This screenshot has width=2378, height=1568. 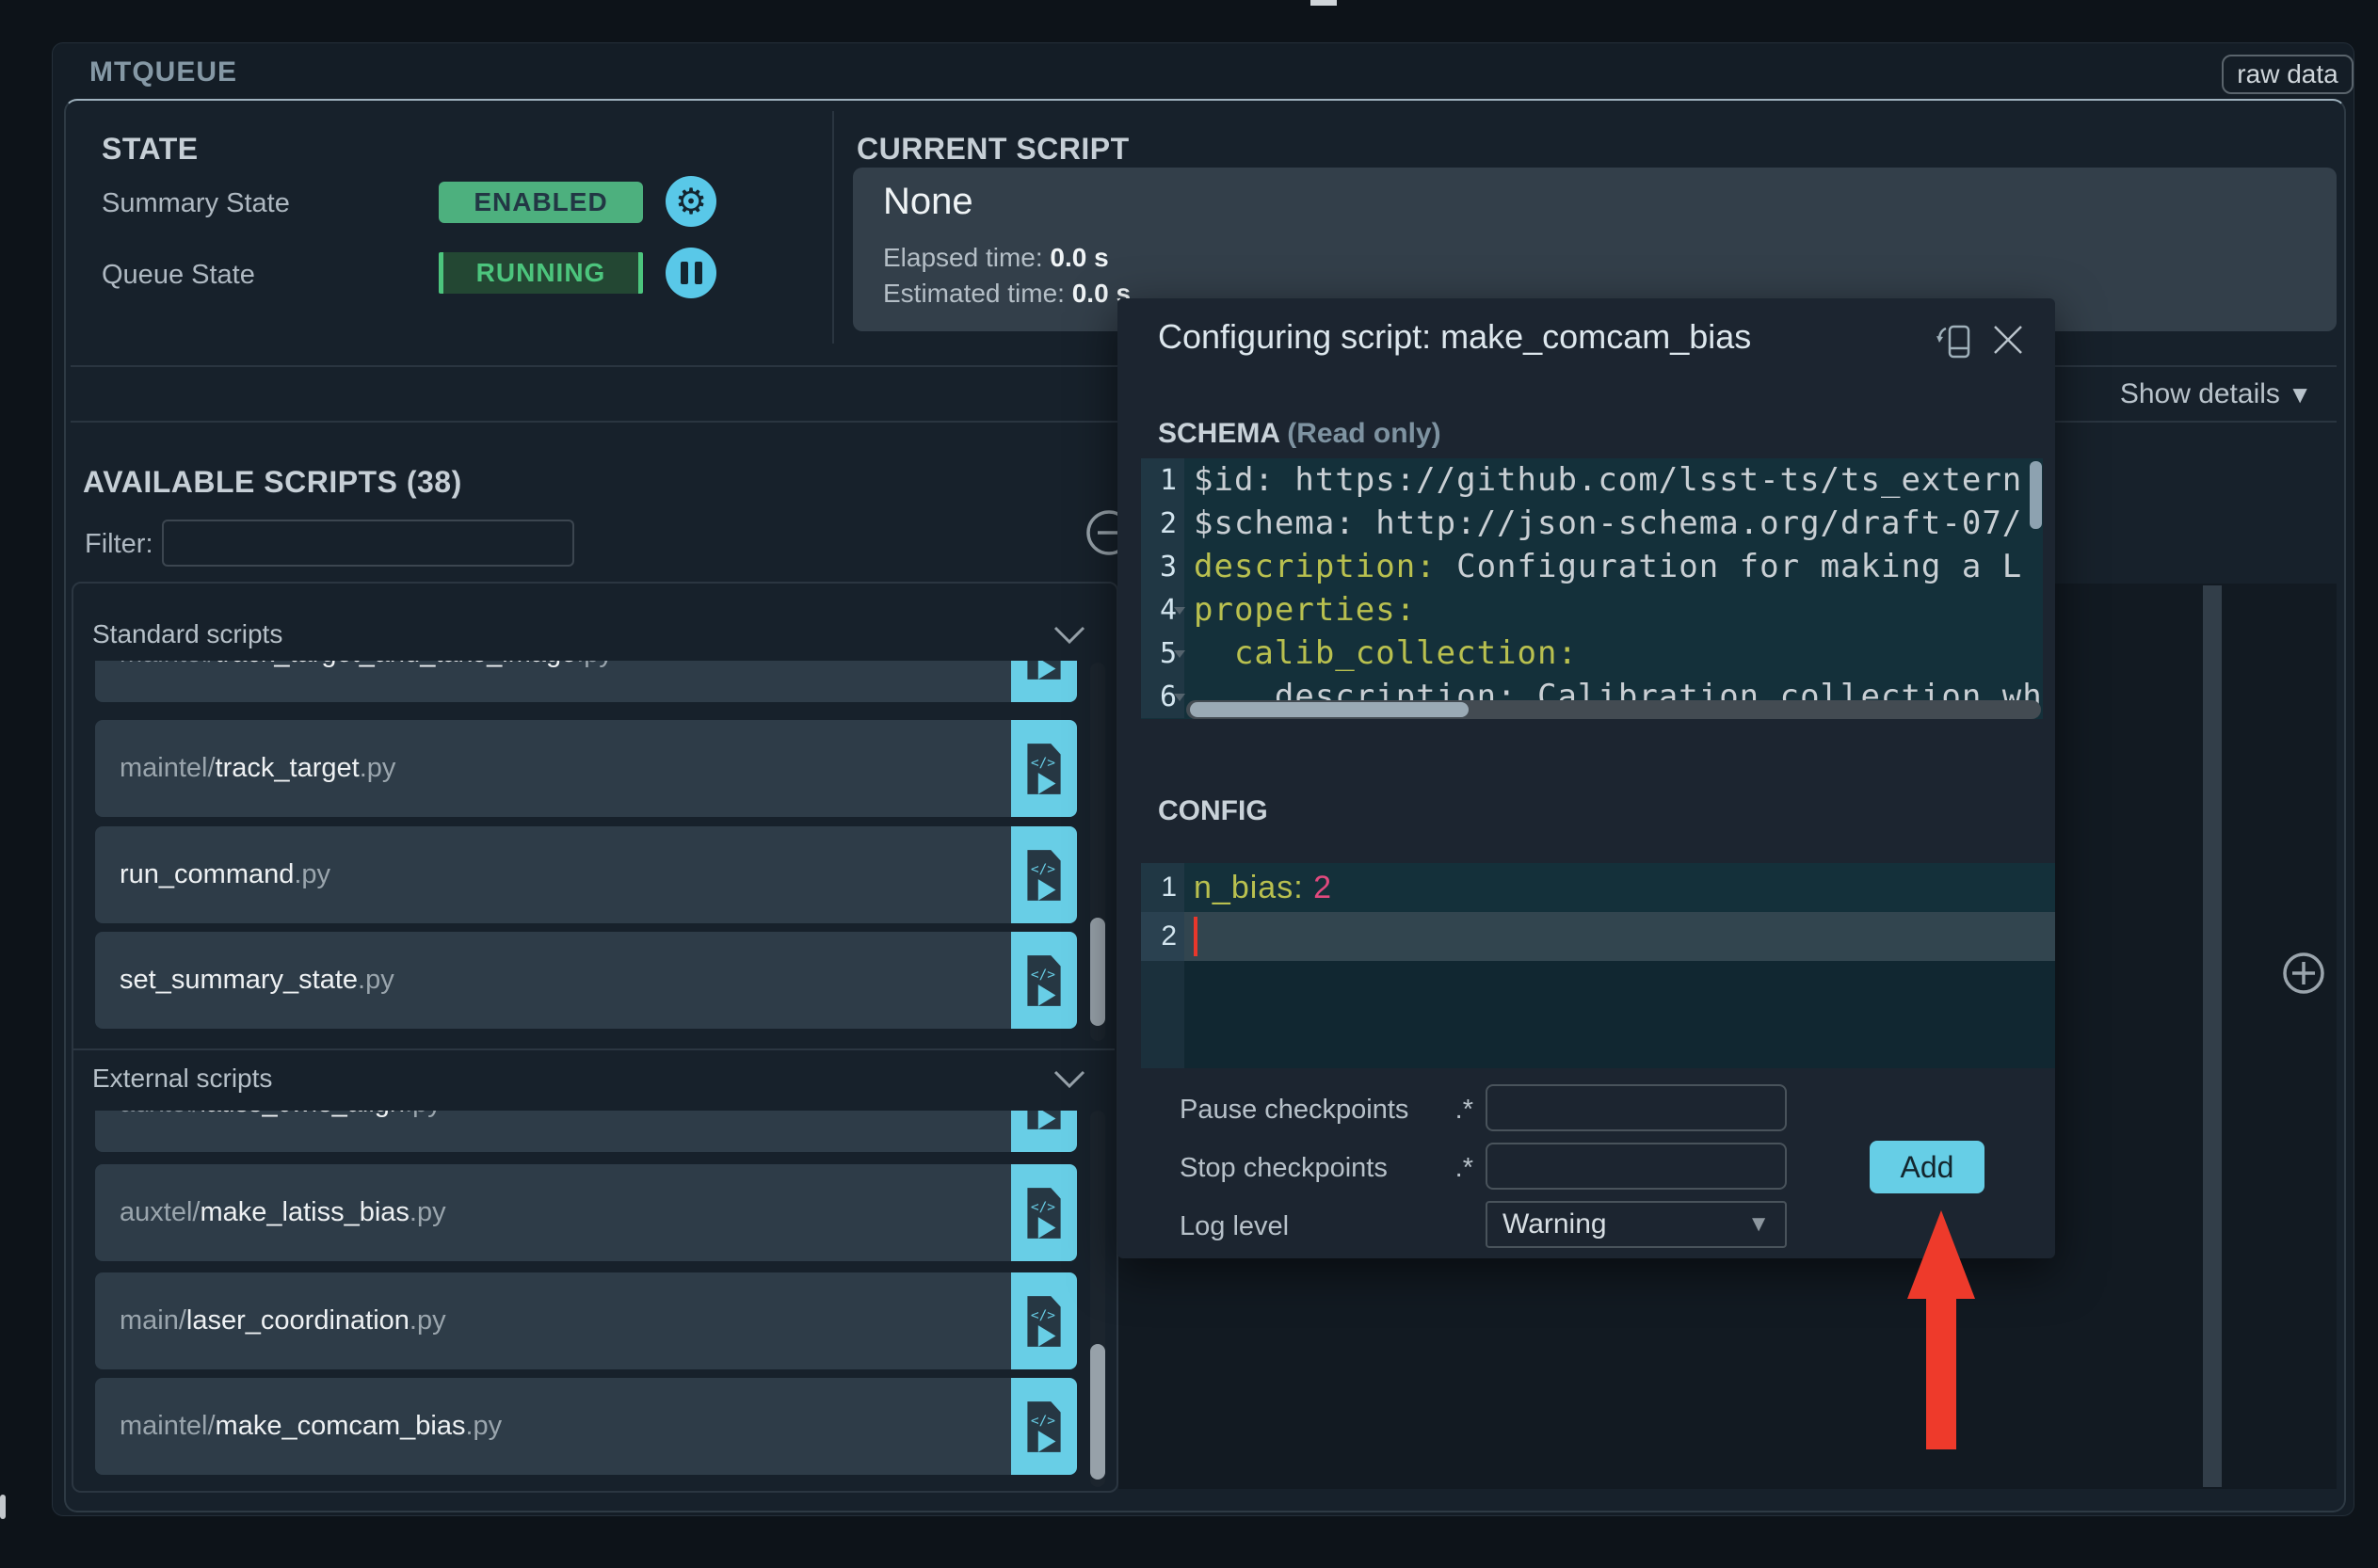 What do you see at coordinates (586, 1212) in the screenshot?
I see `script-item: auxtel/make_latiss_bias .py </>` at bounding box center [586, 1212].